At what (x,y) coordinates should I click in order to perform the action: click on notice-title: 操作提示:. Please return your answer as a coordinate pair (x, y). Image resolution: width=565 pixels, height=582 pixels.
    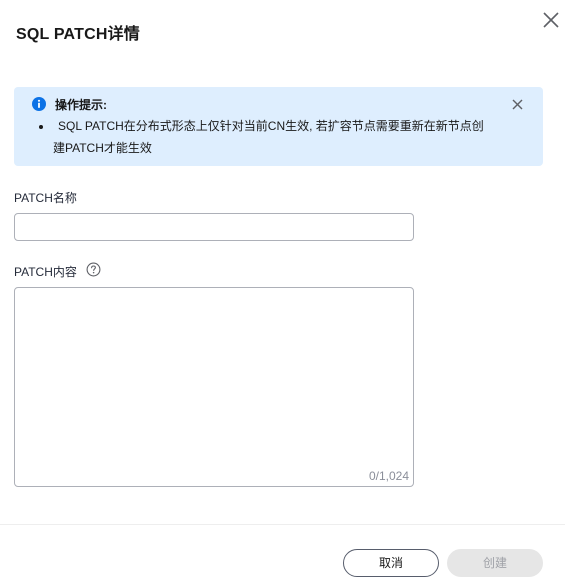
    Looking at the image, I should click on (81, 105).